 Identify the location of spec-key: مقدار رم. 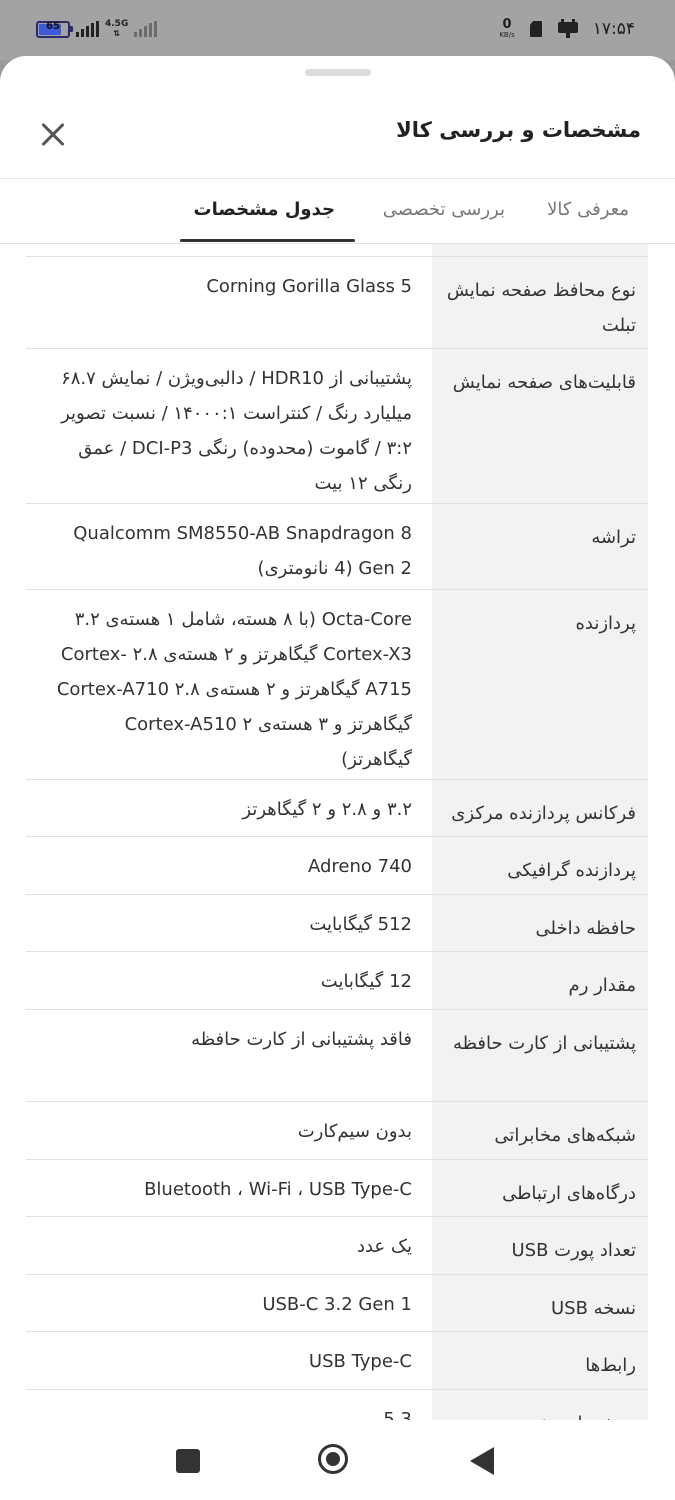
(540, 981).